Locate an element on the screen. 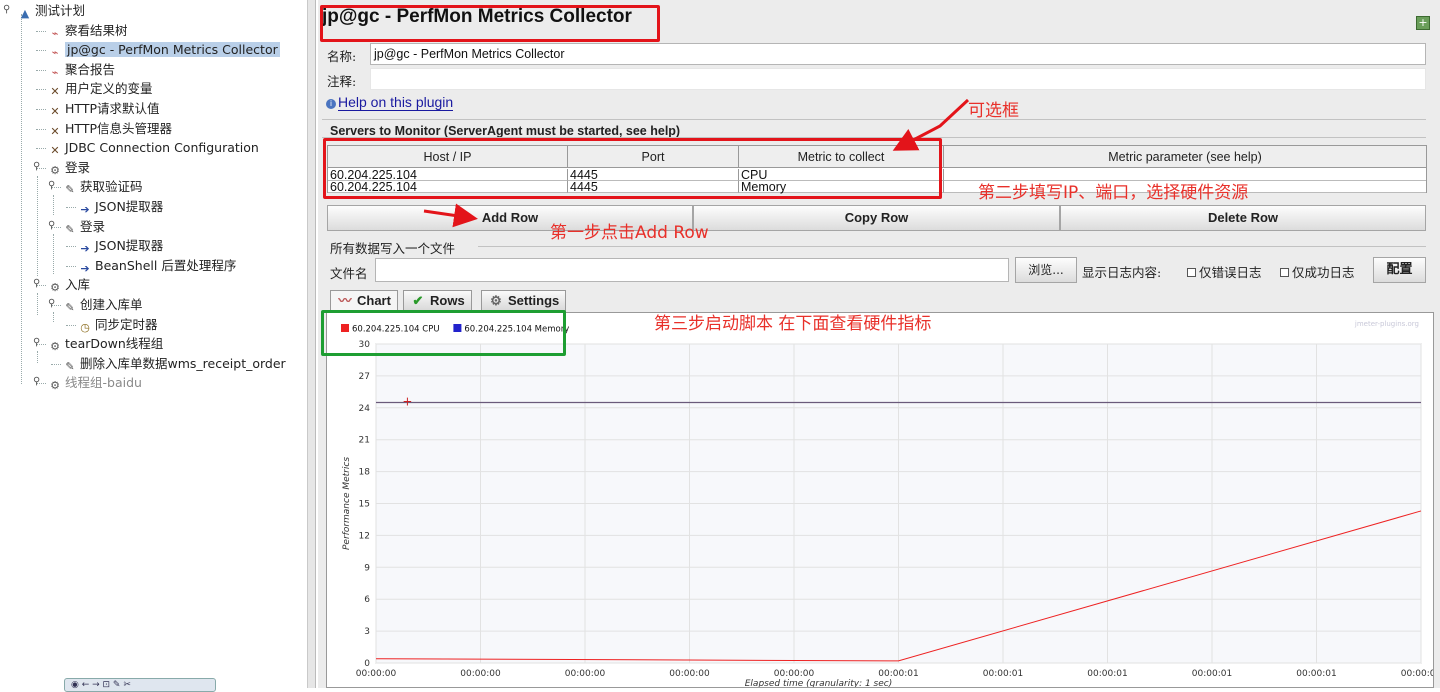  arrow-to-add-row is located at coordinates (450, 215).